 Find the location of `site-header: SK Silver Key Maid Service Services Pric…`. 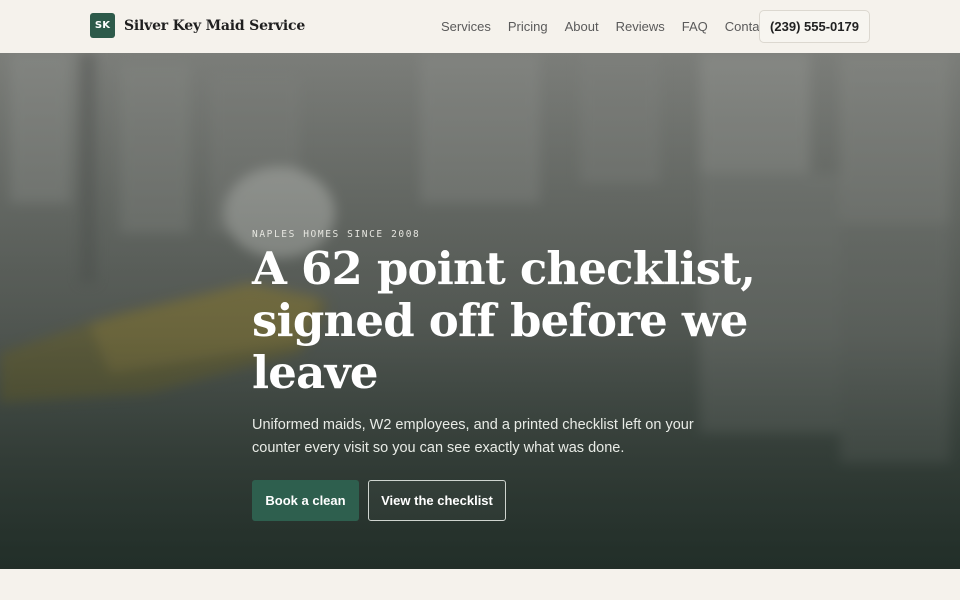

site-header: SK Silver Key Maid Service Services Pric… is located at coordinates (480, 26).